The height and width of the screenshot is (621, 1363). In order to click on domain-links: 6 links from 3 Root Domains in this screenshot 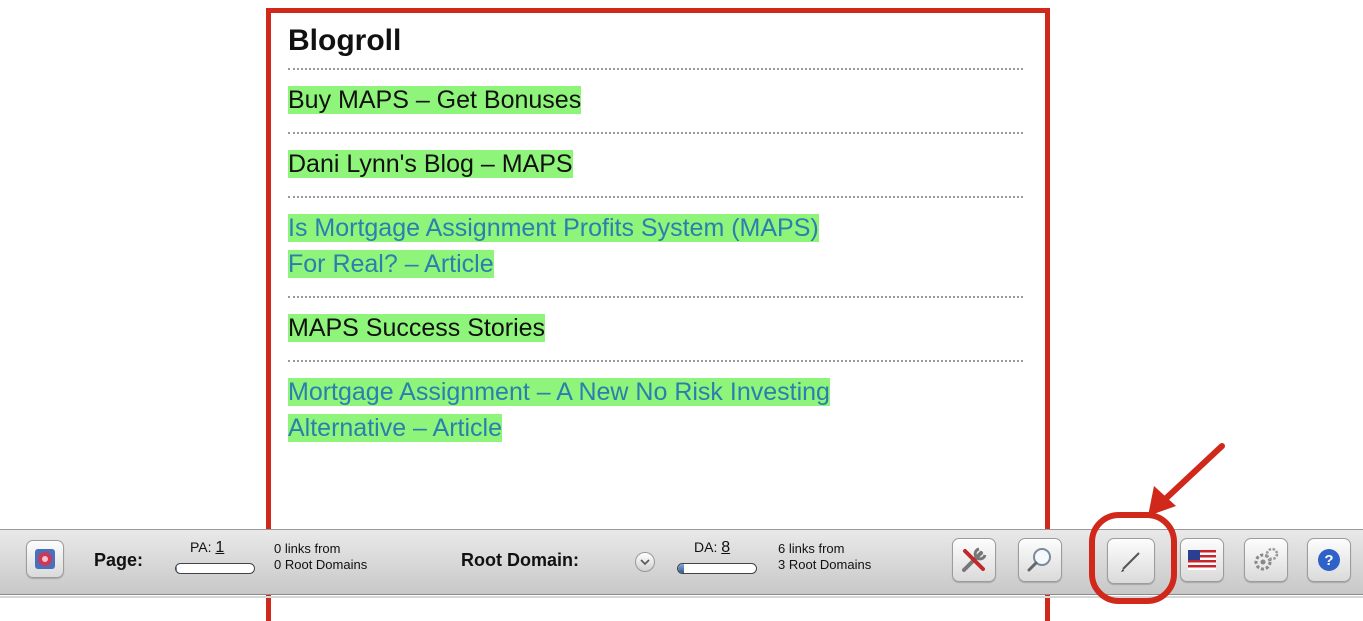, I will do `click(824, 557)`.